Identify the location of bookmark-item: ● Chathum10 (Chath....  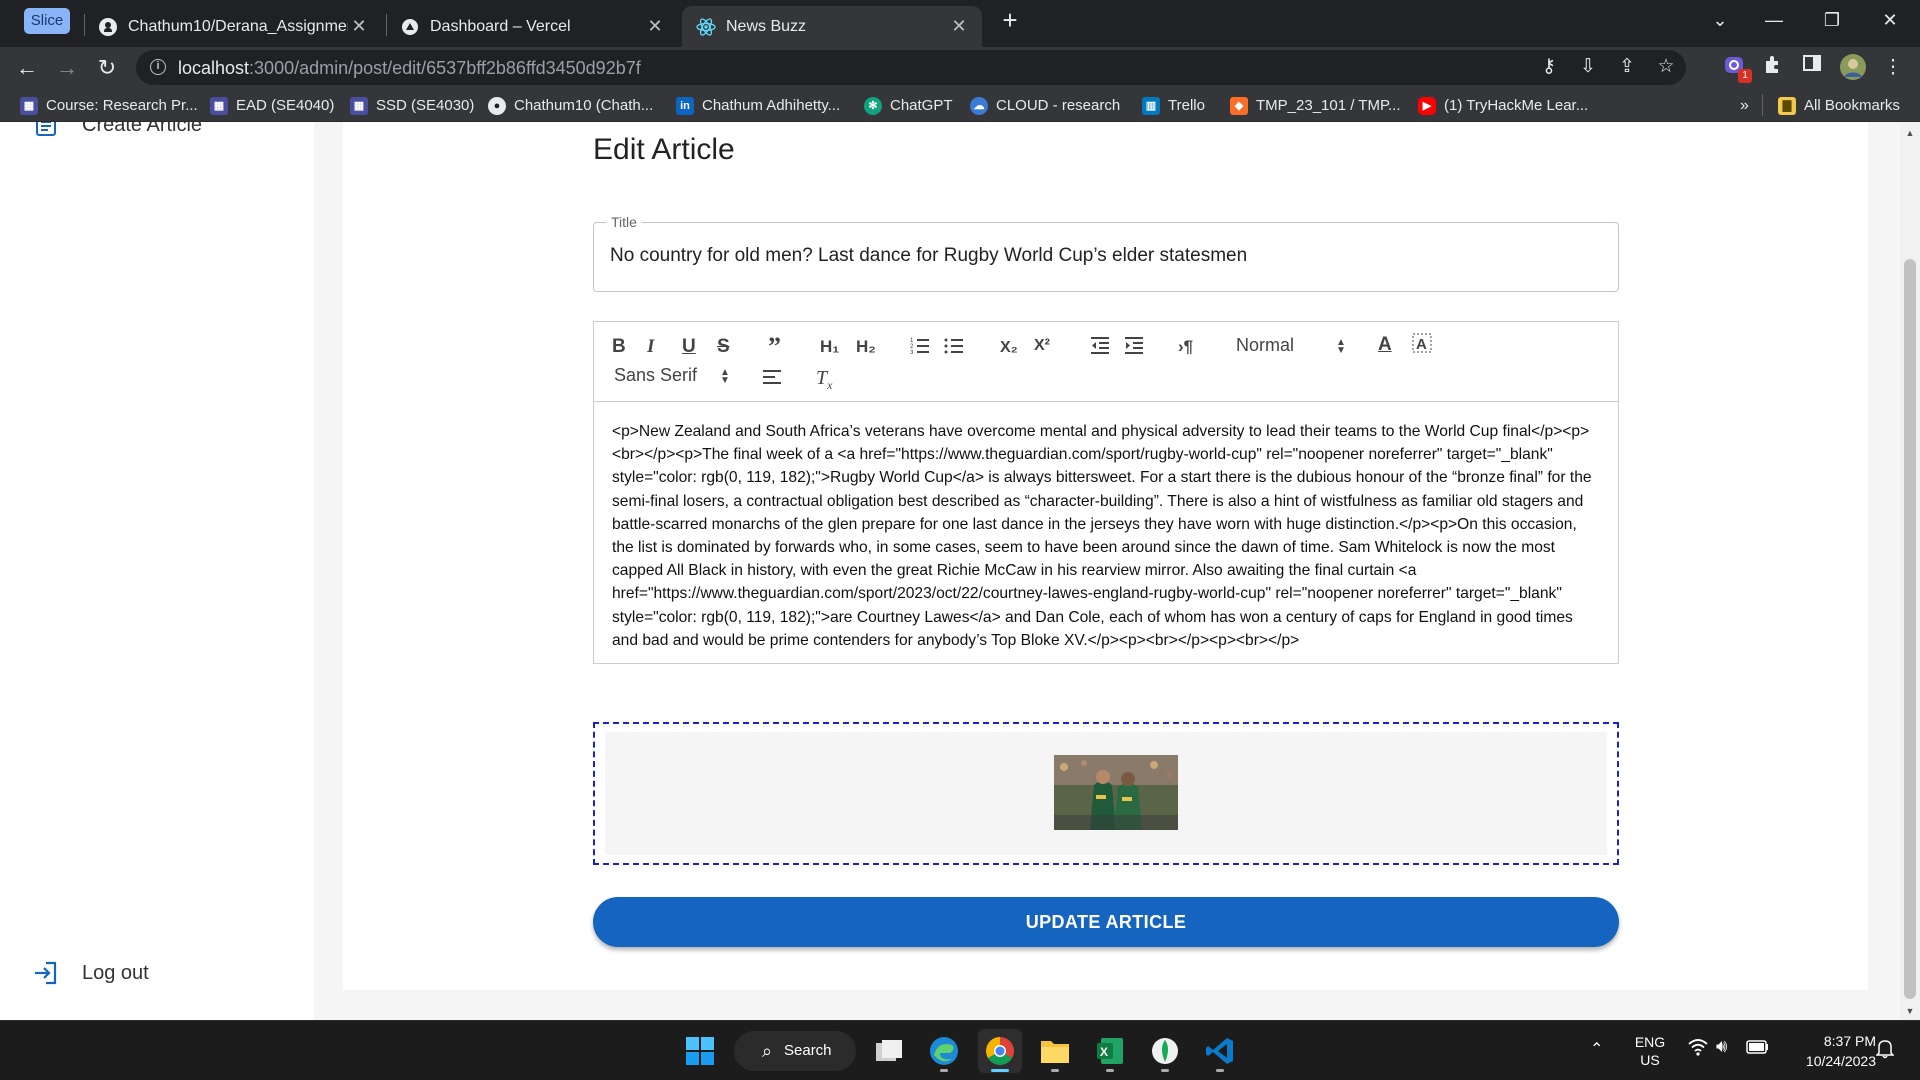
(570, 106).